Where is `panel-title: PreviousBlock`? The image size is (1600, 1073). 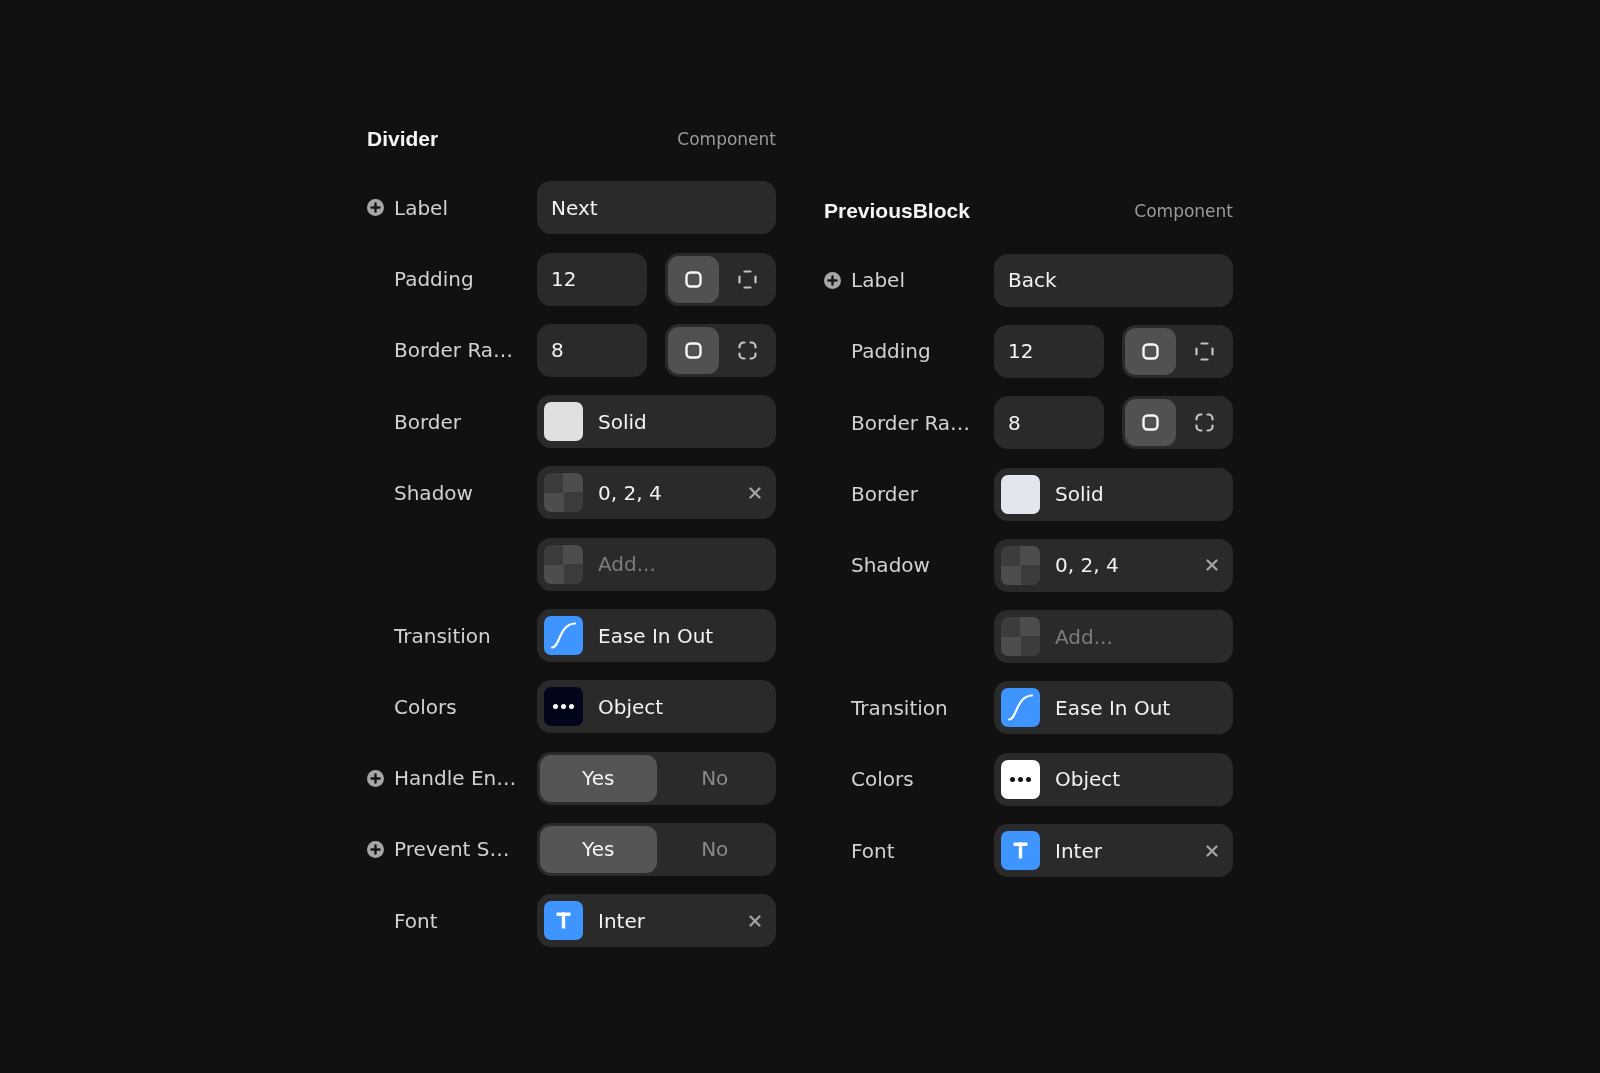 panel-title: PreviousBlock is located at coordinates (897, 211).